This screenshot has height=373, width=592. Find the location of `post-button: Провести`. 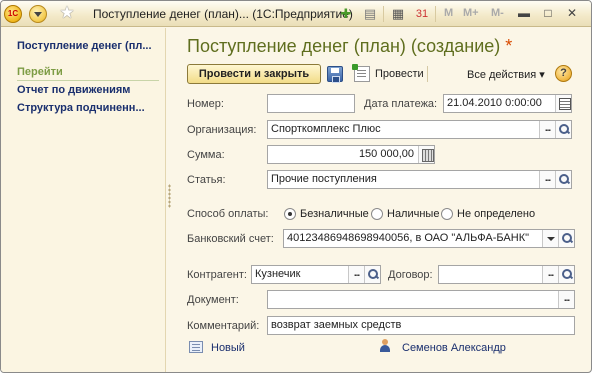

post-button: Провести is located at coordinates (399, 74).